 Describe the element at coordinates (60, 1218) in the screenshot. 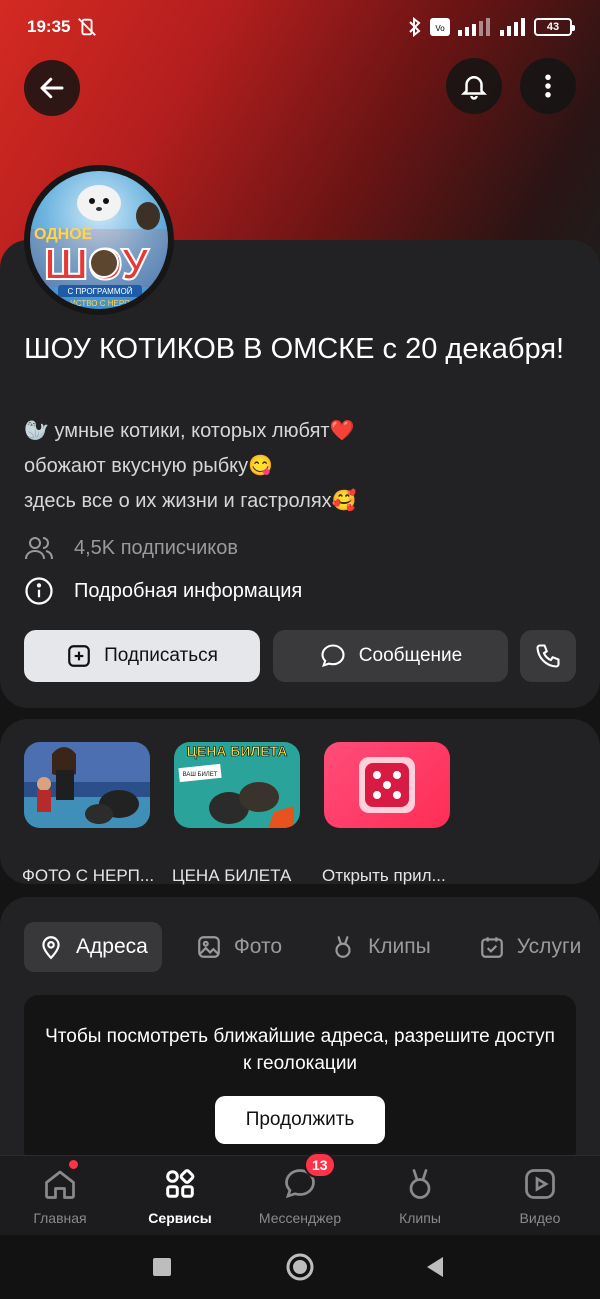

I see `nav-label: Главная` at that location.